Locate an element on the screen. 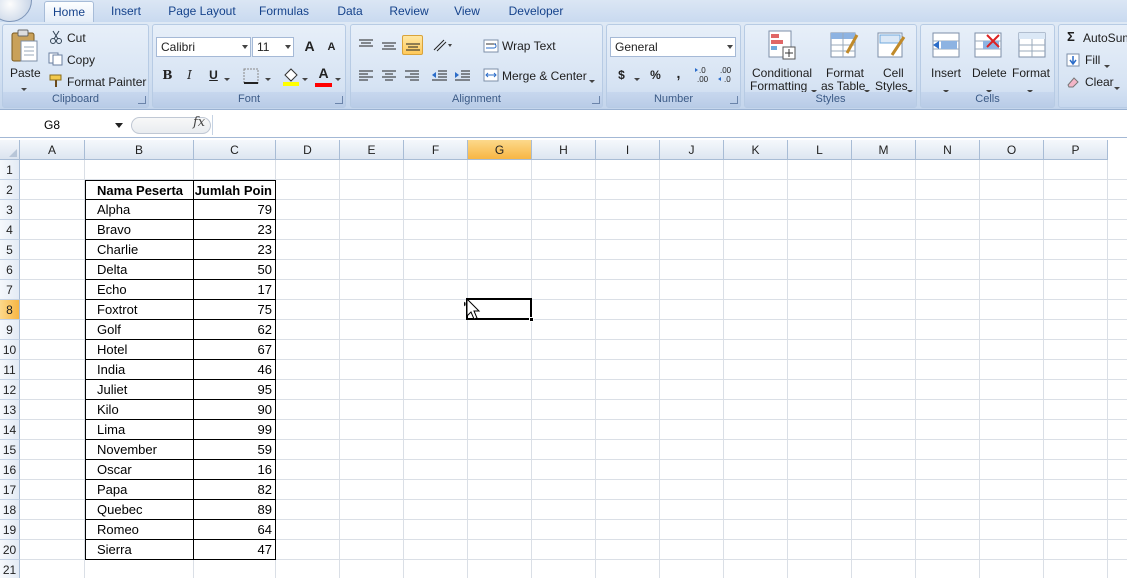 The image size is (1127, 578). align-middle-icon is located at coordinates (389, 45).